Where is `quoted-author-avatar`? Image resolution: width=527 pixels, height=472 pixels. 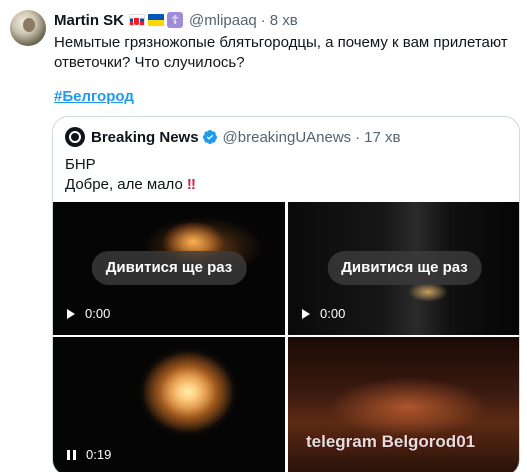 quoted-author-avatar is located at coordinates (75, 137).